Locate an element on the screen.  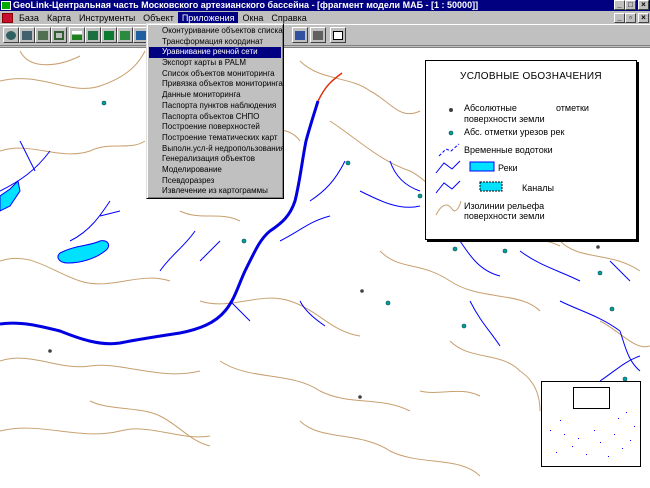
menu-item-thematic-maps: Построение тематических карт is located at coordinates (215, 138).